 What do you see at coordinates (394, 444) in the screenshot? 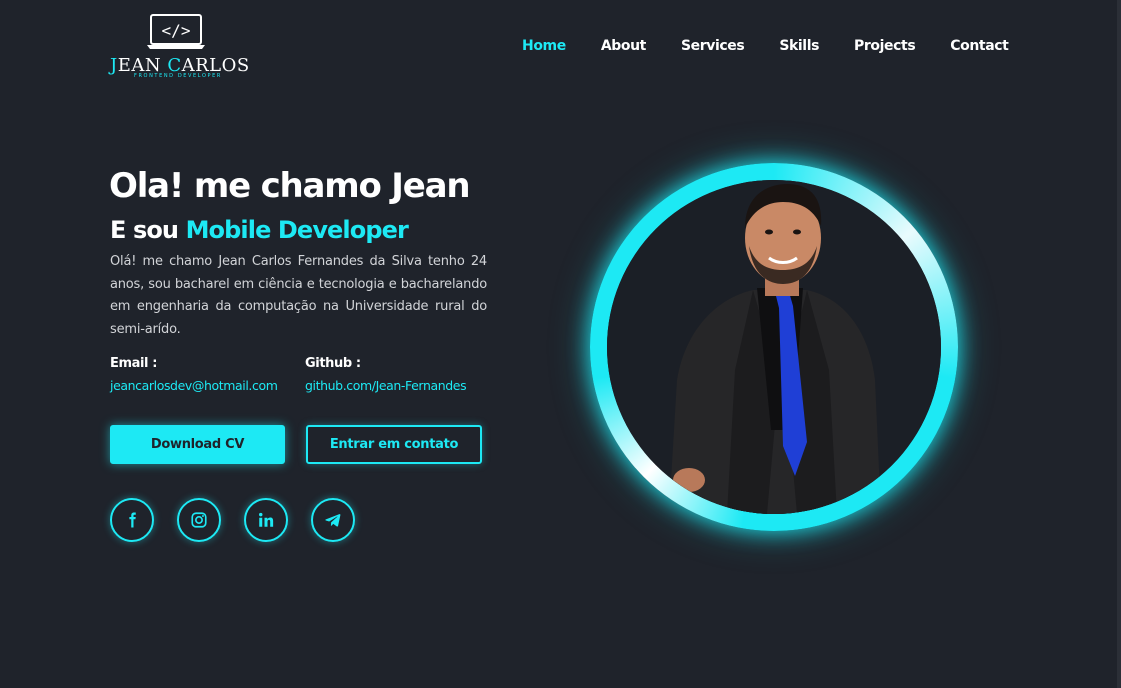
I see `contact-button: Entrar em contato` at bounding box center [394, 444].